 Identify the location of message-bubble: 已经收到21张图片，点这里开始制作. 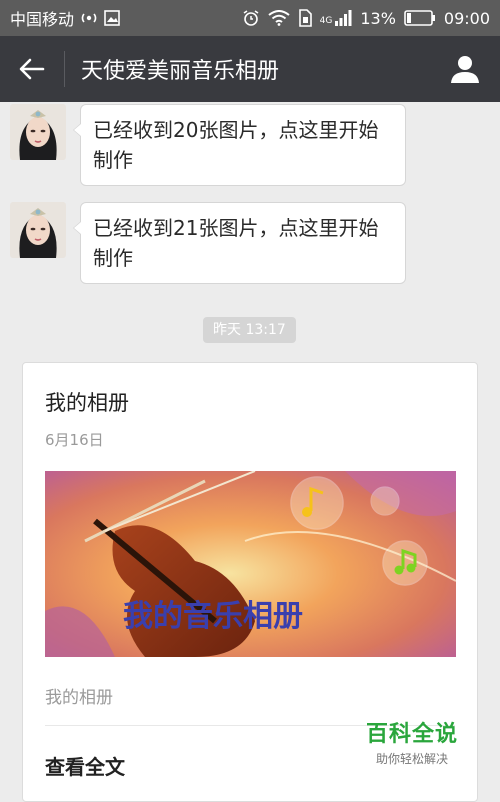
(239, 243).